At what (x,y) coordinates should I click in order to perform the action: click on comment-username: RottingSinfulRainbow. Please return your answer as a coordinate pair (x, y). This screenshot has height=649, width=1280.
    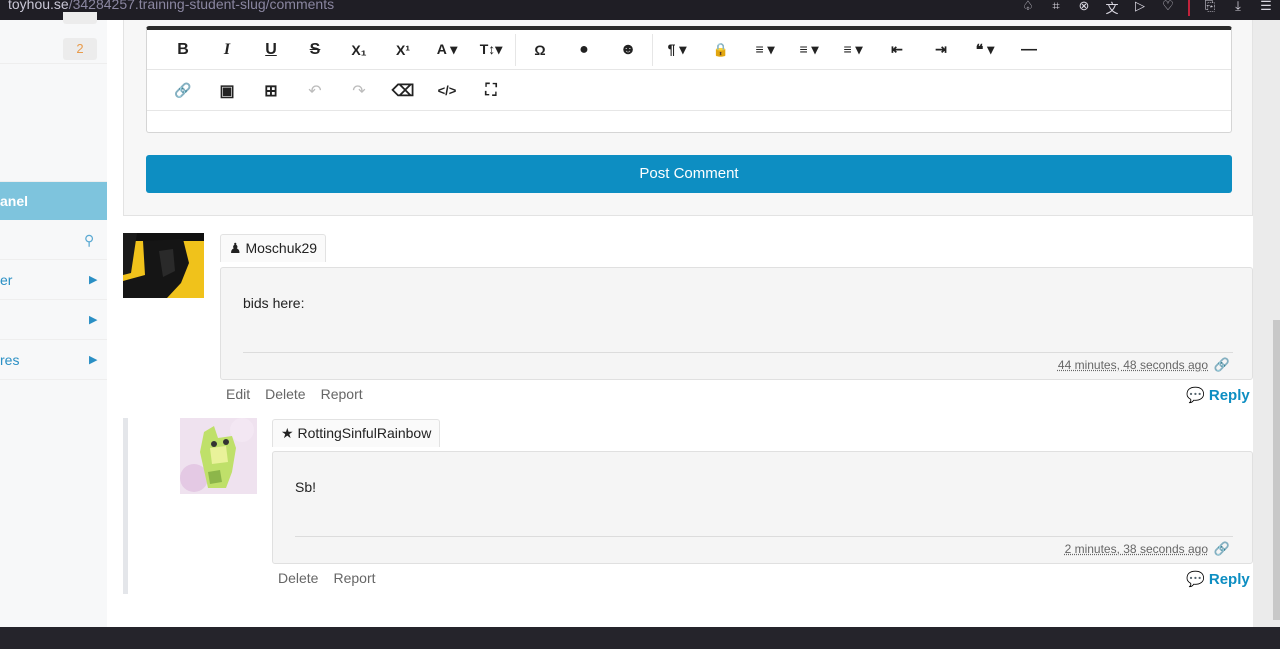
    Looking at the image, I should click on (364, 433).